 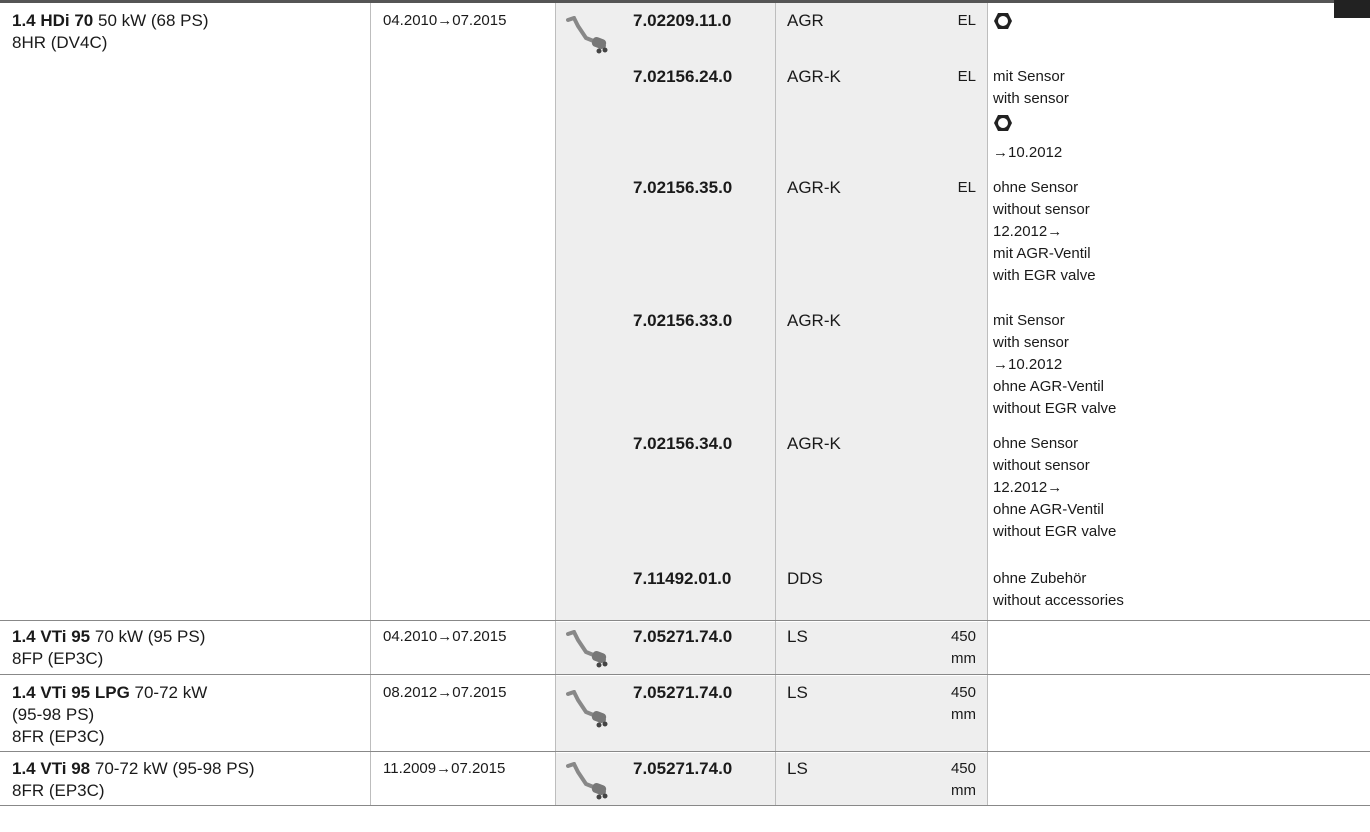 What do you see at coordinates (805, 578) in the screenshot?
I see `part-type: DDS` at bounding box center [805, 578].